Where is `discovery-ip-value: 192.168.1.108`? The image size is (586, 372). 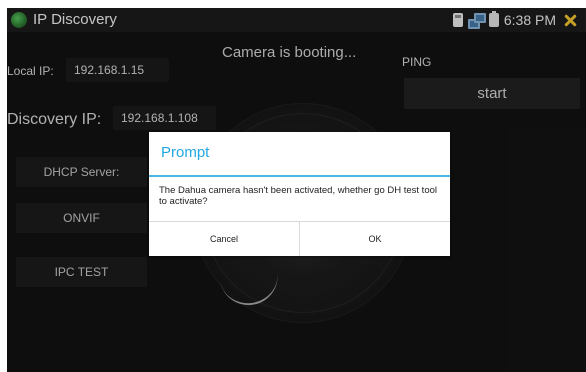
discovery-ip-value: 192.168.1.108 is located at coordinates (164, 118).